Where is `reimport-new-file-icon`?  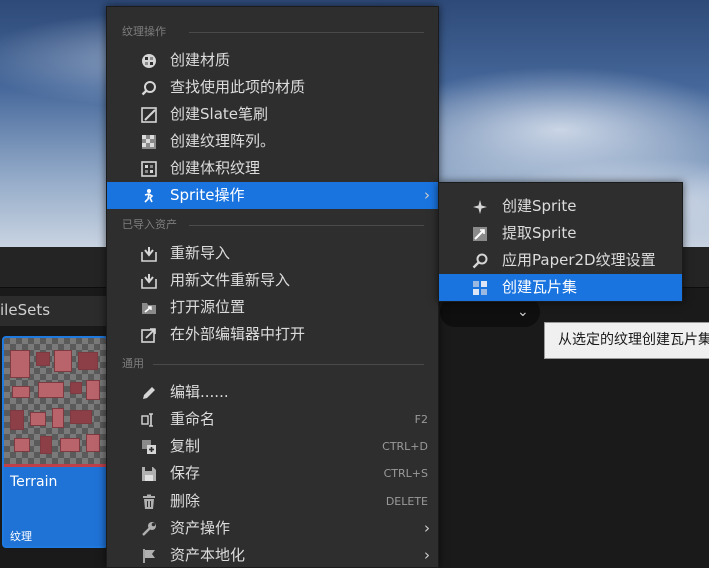
reimport-new-file-icon is located at coordinates (149, 281).